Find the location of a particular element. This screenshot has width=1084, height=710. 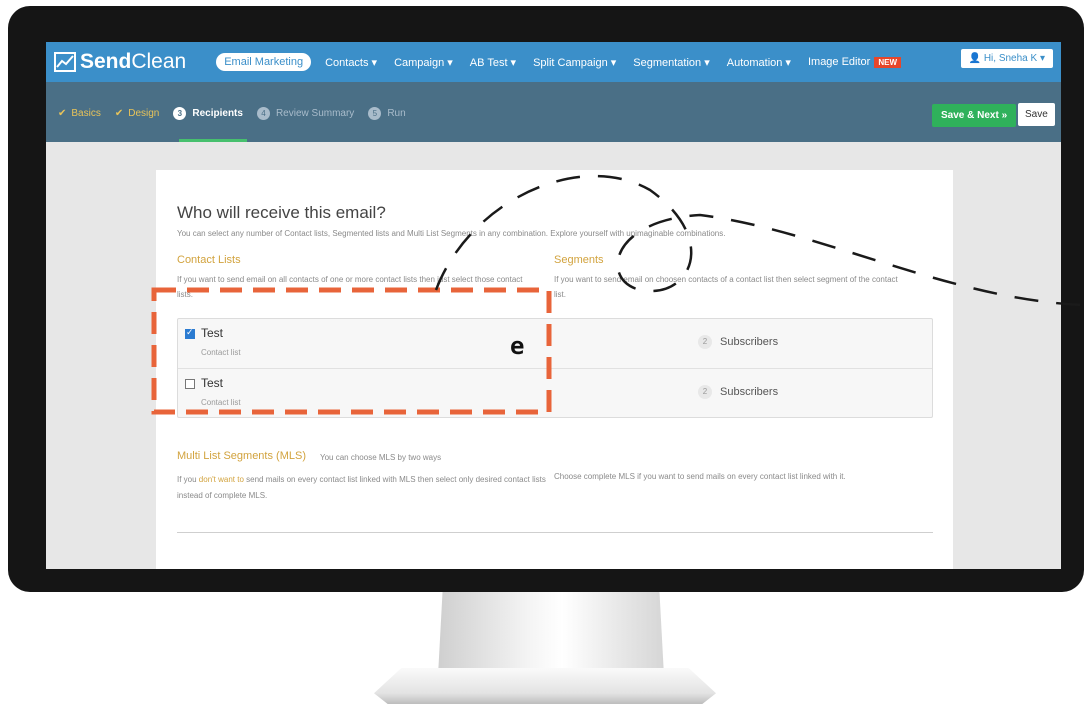

annotation-marker: e is located at coordinates (517, 346).